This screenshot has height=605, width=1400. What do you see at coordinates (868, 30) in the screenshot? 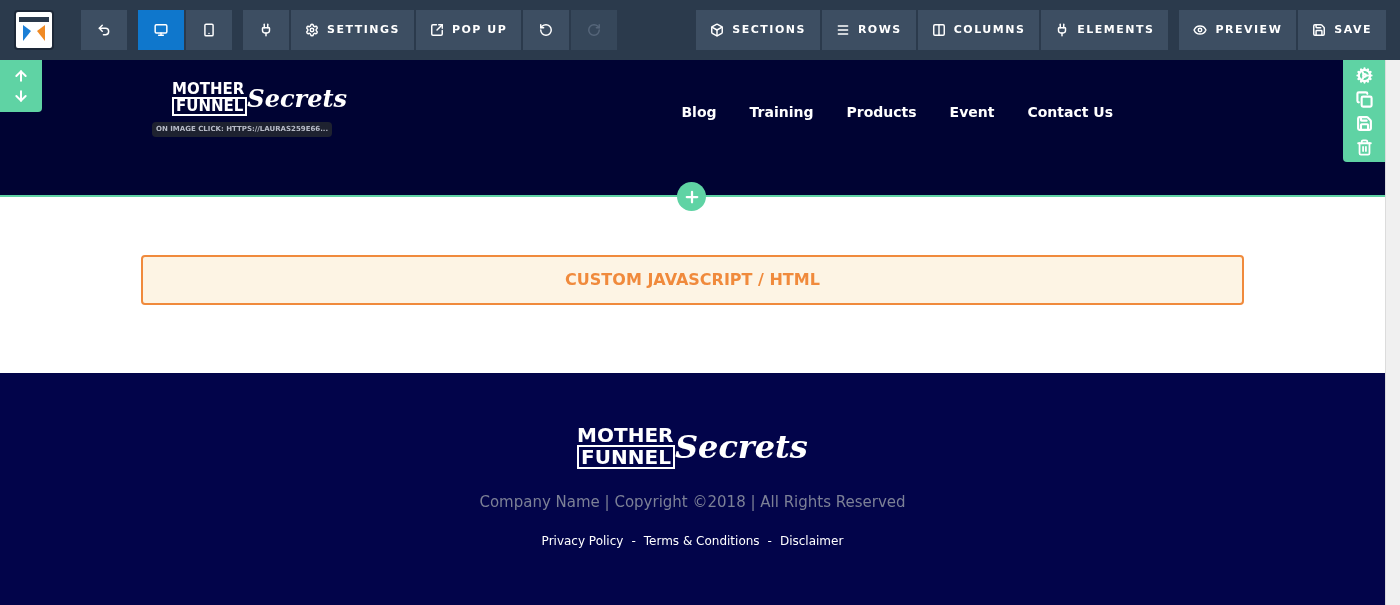
I see `toolbar-button: ROWS` at bounding box center [868, 30].